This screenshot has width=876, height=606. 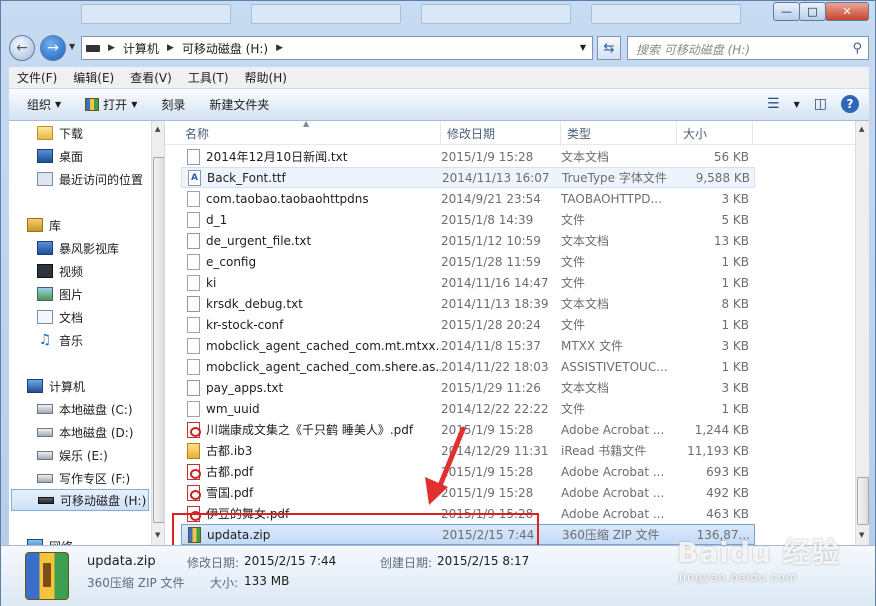 I want to click on organize-label: 组织, so click(x=39, y=105).